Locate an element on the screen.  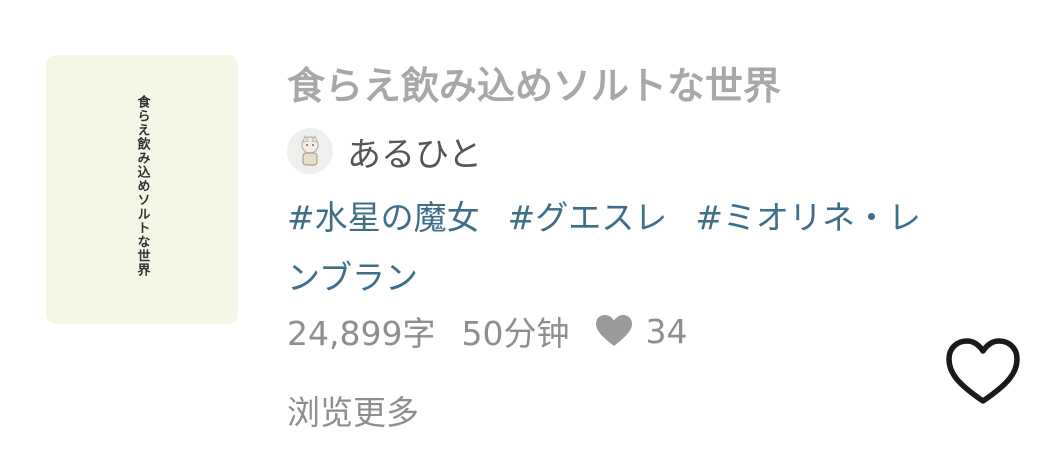
heart-outline-icon is located at coordinates (983, 374).